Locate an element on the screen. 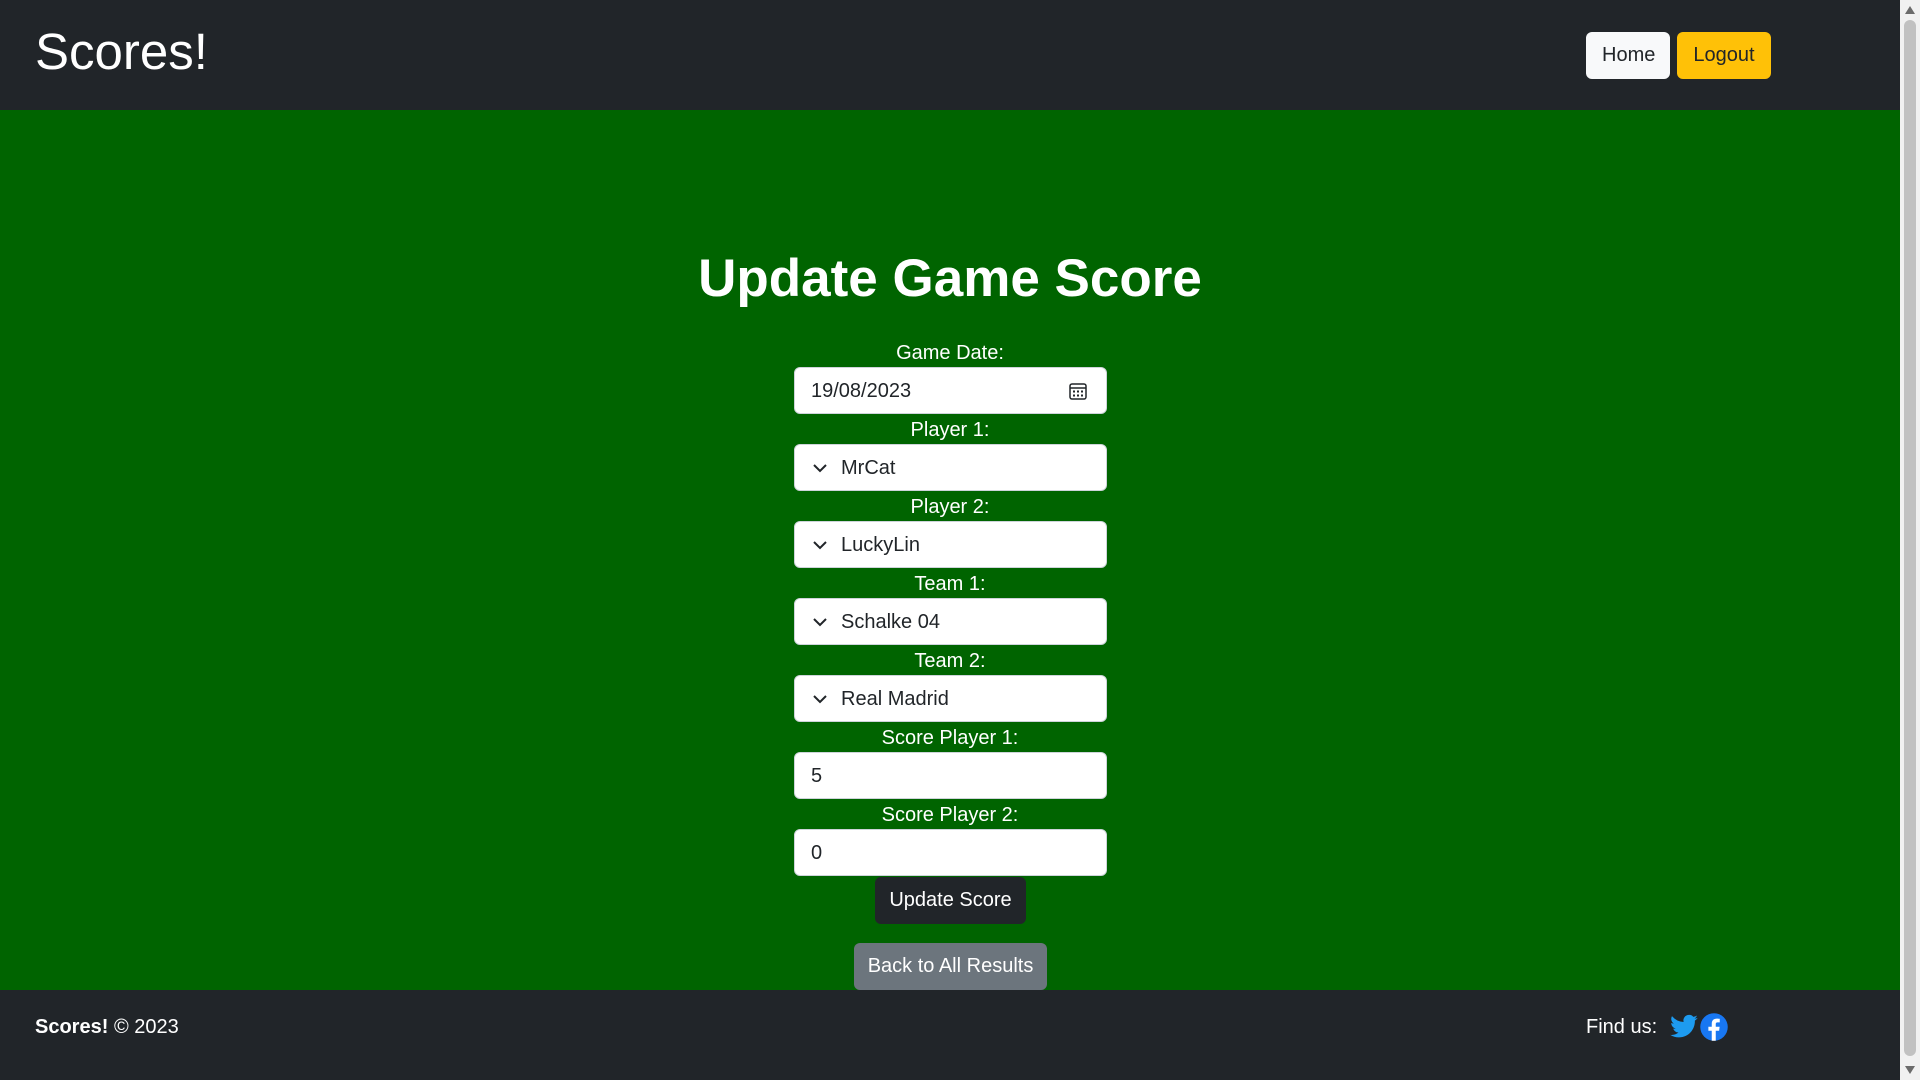 This screenshot has width=1920, height=1080. team2-value: Real Madrid is located at coordinates (895, 699).